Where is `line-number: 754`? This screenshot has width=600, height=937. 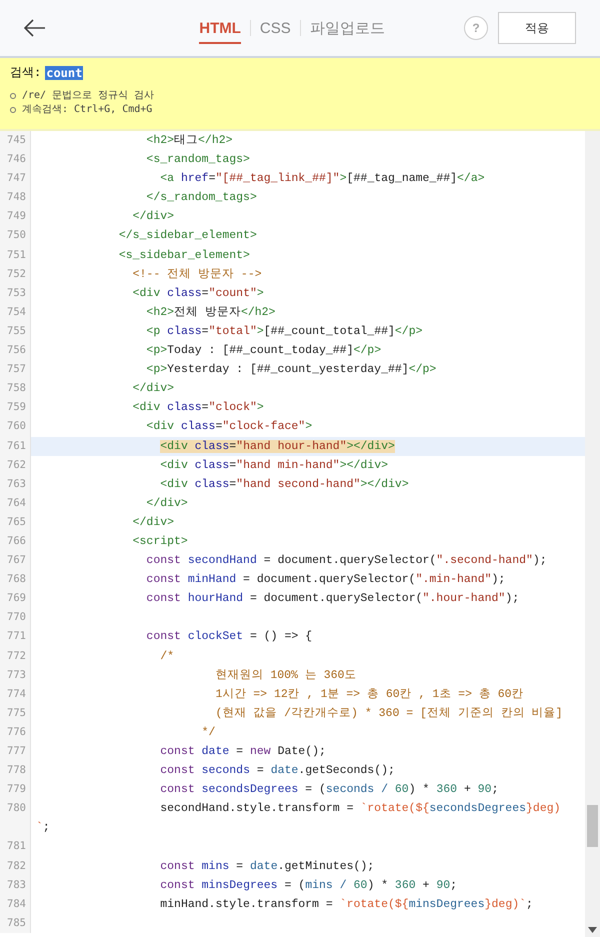 line-number: 754 is located at coordinates (15, 312).